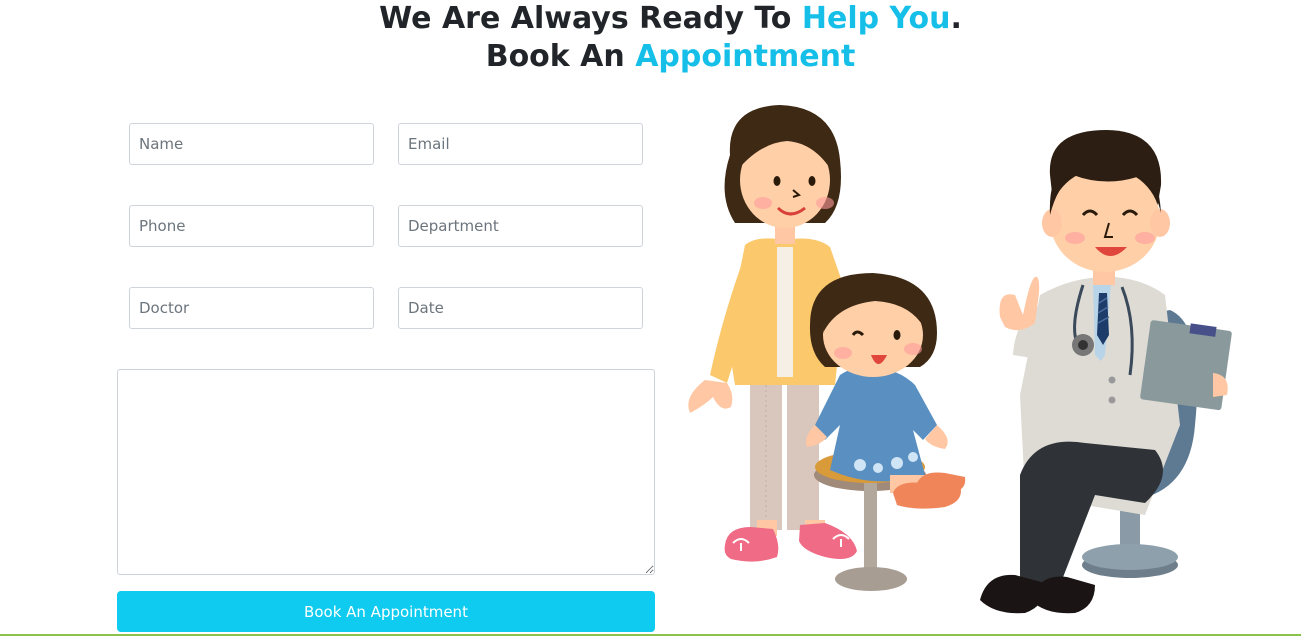 The height and width of the screenshot is (636, 1301). I want to click on heading-highlight-help: Help You, so click(876, 18).